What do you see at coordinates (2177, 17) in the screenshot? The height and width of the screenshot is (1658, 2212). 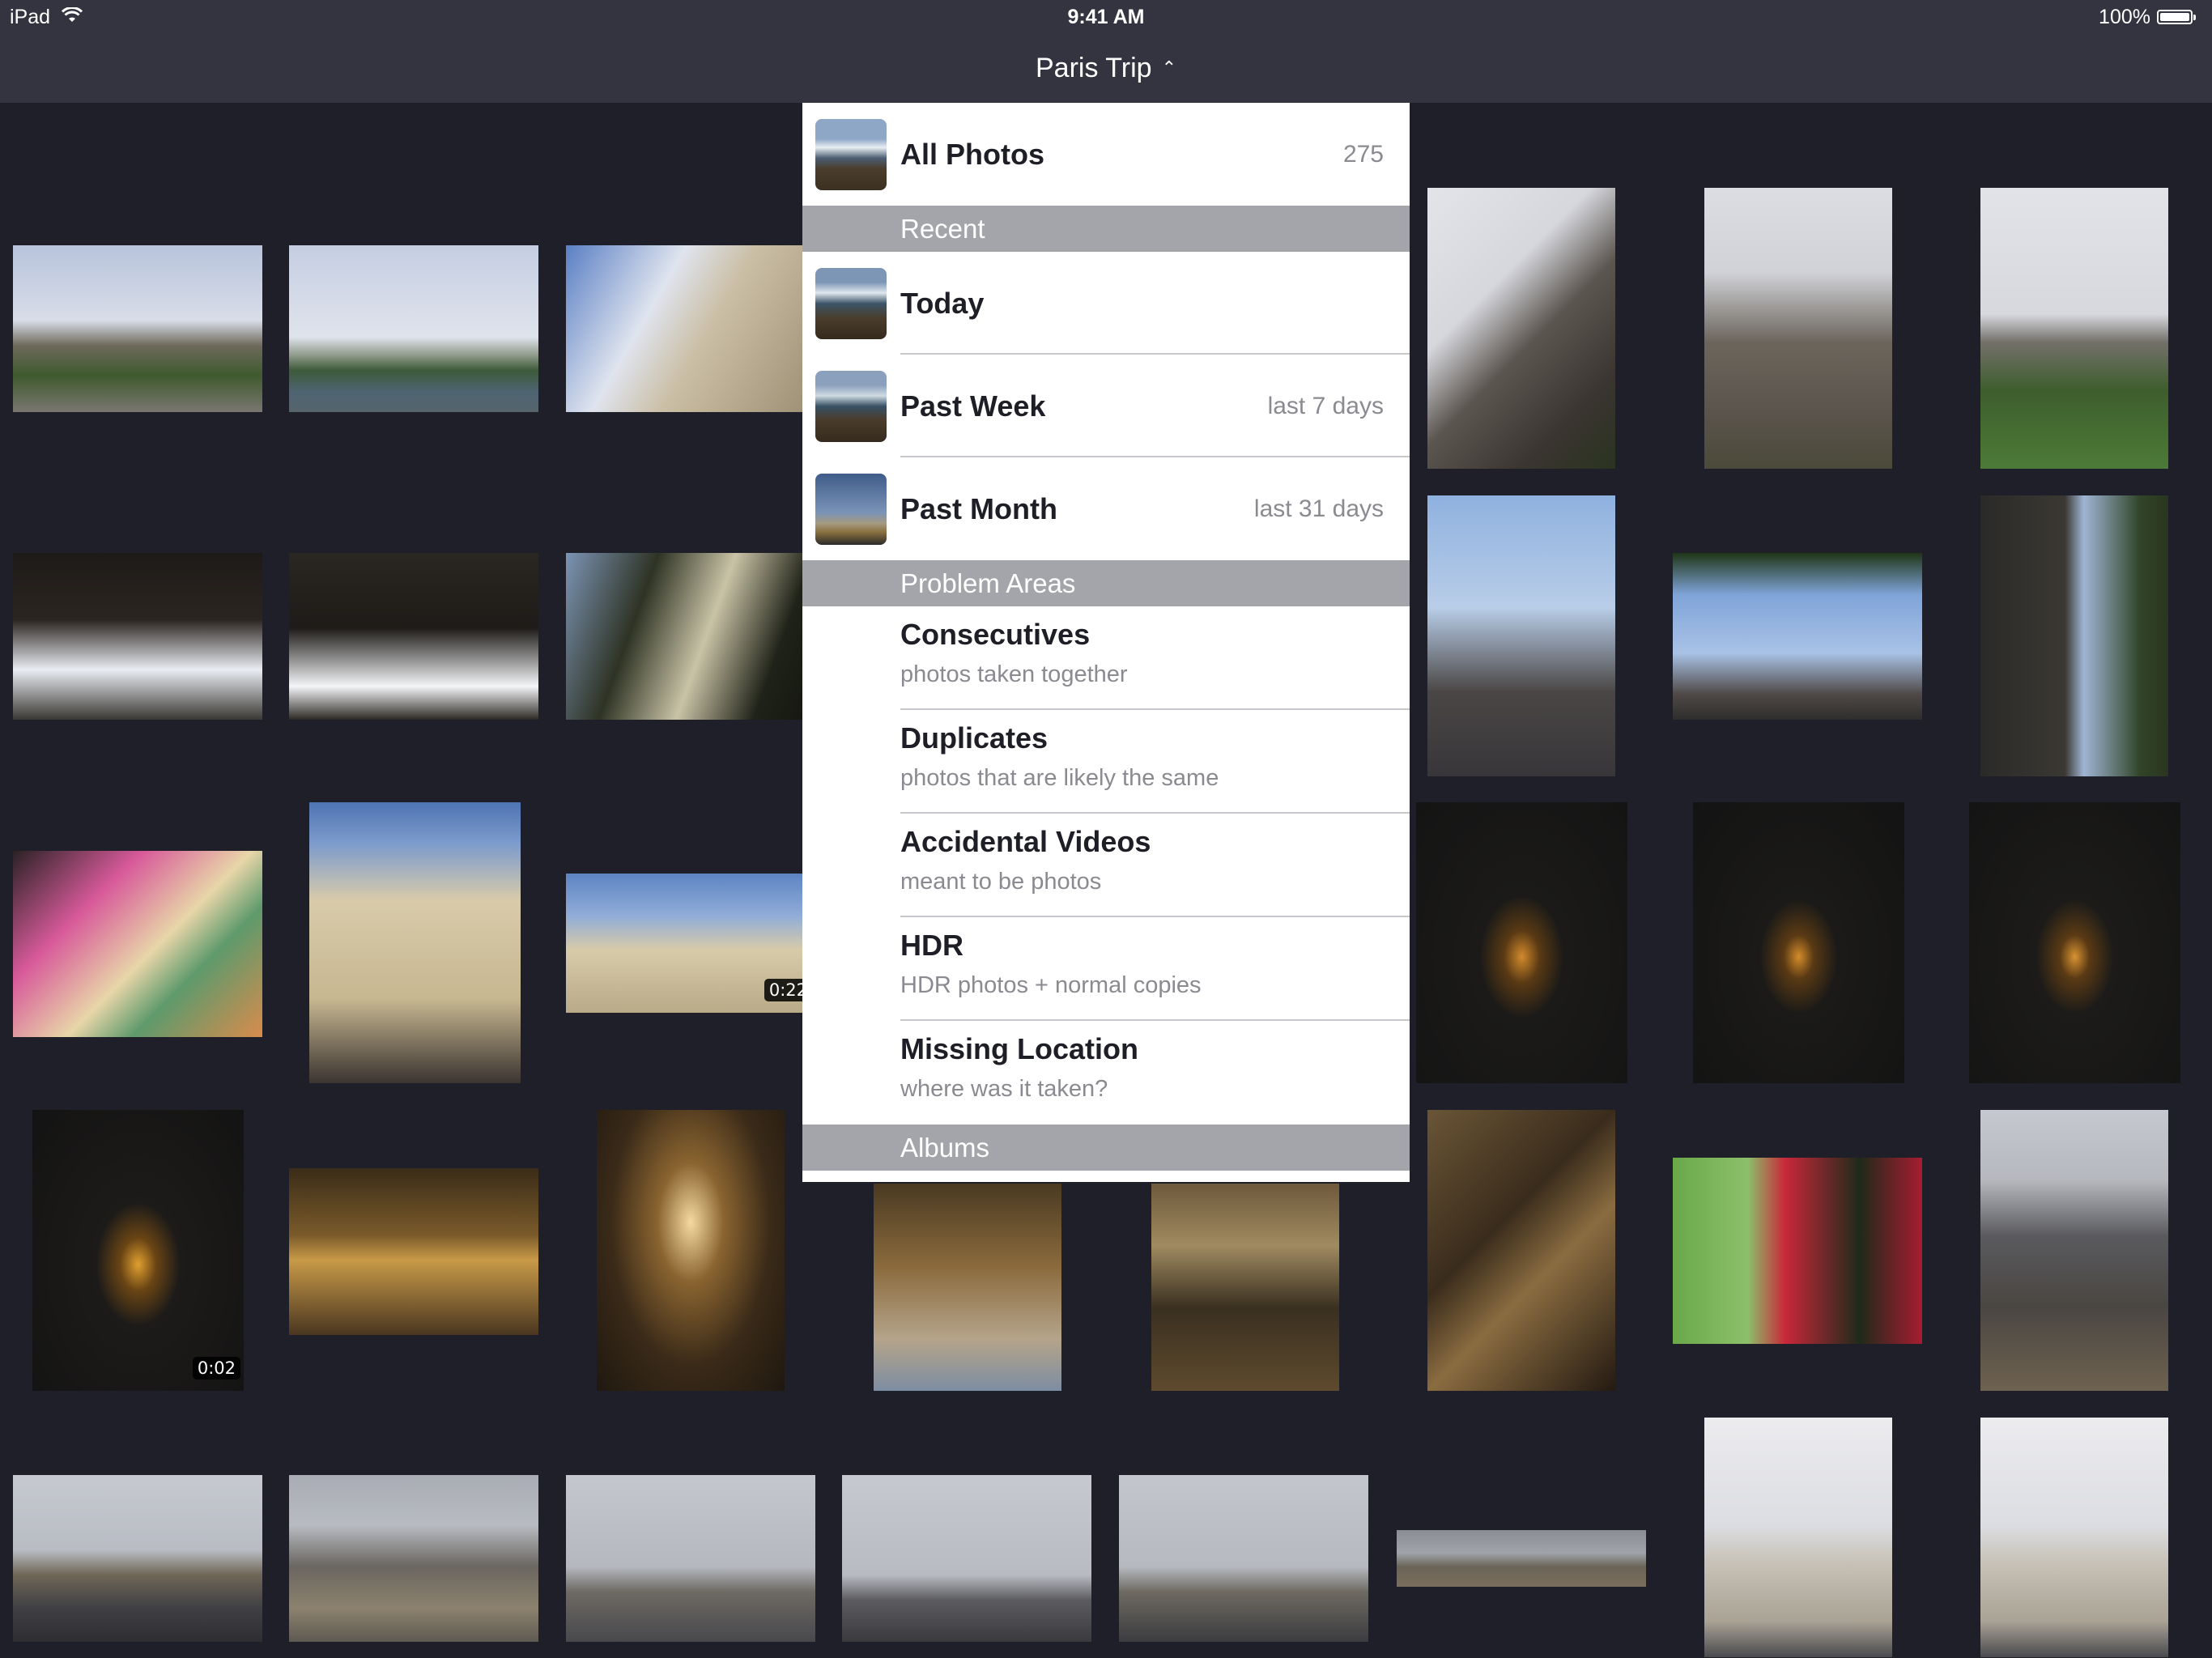 I see `battery-icon` at bounding box center [2177, 17].